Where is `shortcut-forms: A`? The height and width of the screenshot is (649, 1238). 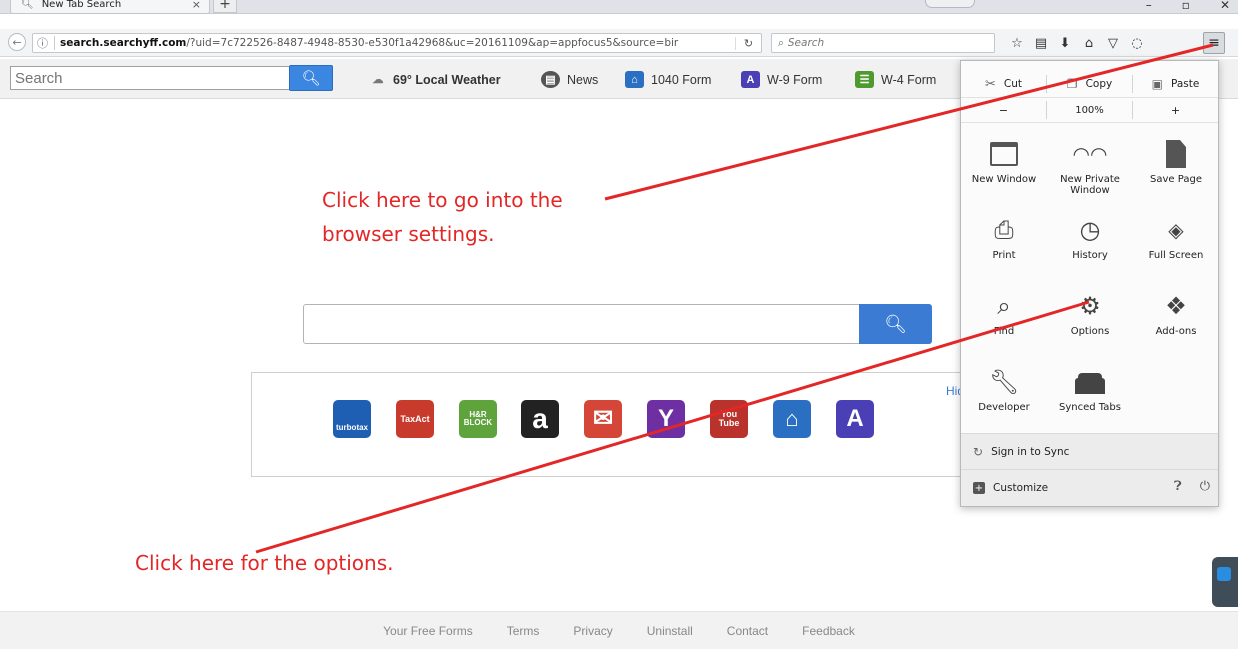
shortcut-forms: A is located at coordinates (855, 419).